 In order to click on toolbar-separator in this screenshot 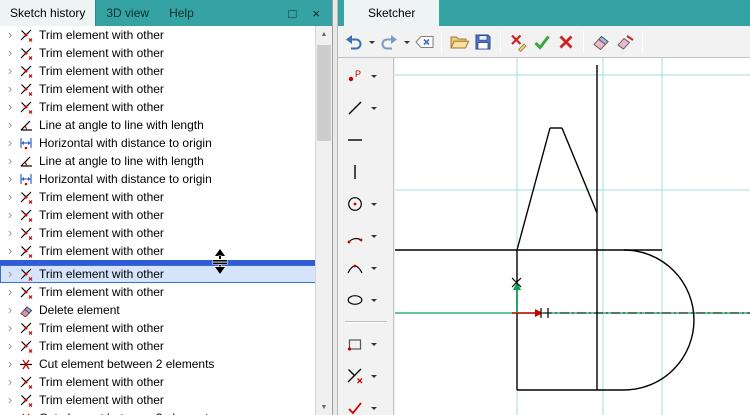, I will do `click(642, 41)`.